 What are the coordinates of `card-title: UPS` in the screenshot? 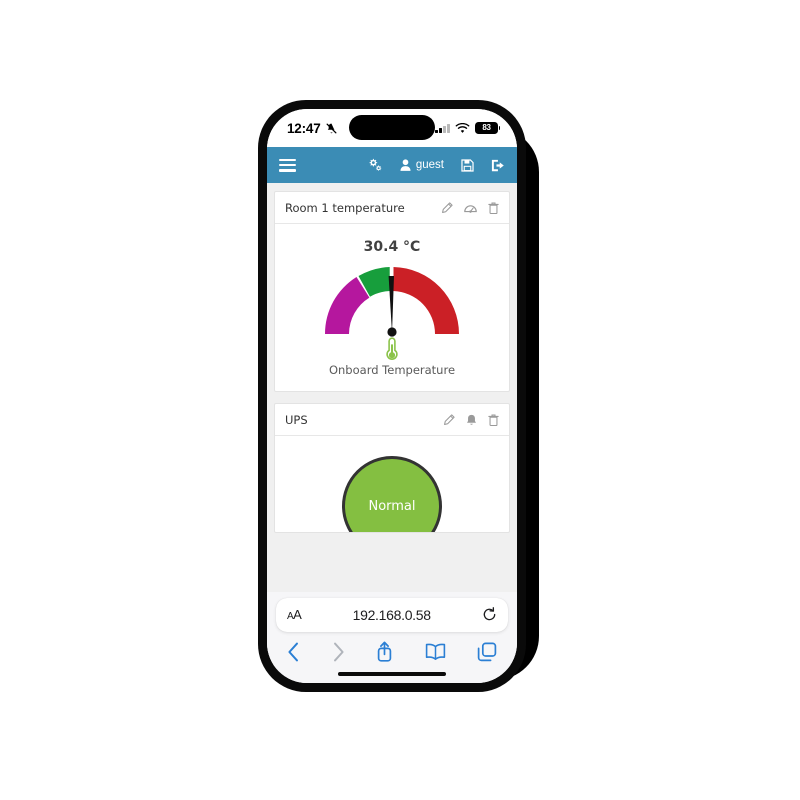 It's located at (296, 419).